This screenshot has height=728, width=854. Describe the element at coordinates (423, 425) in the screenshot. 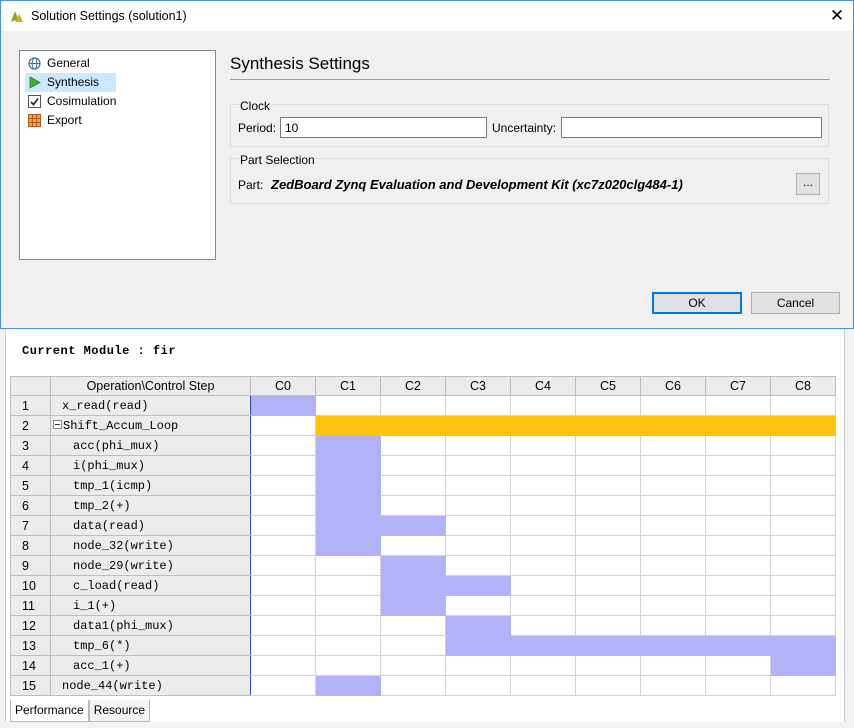

I see `schedule-row: 2 Shift_Accum_Loop` at that location.